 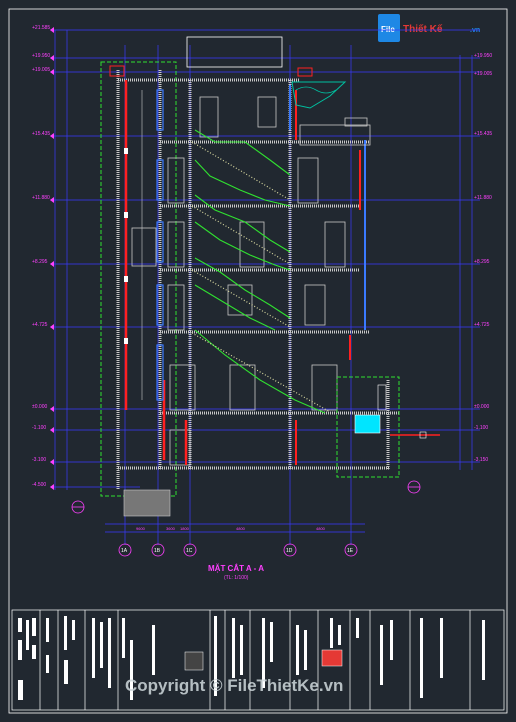 I want to click on level-left-4: +11.880, so click(x=41, y=198).